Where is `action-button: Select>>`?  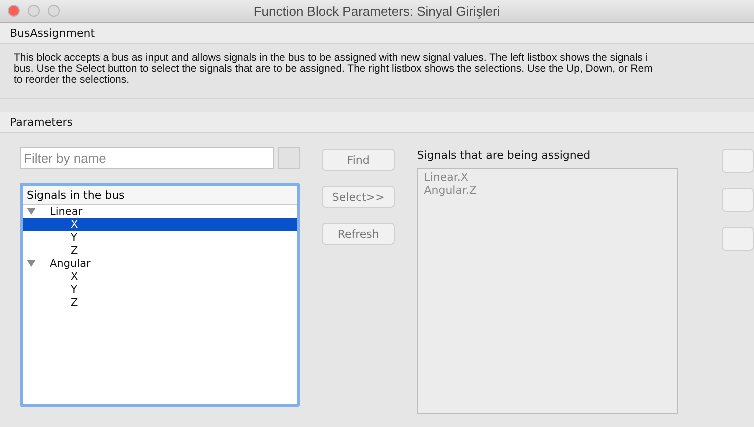 action-button: Select>> is located at coordinates (359, 197).